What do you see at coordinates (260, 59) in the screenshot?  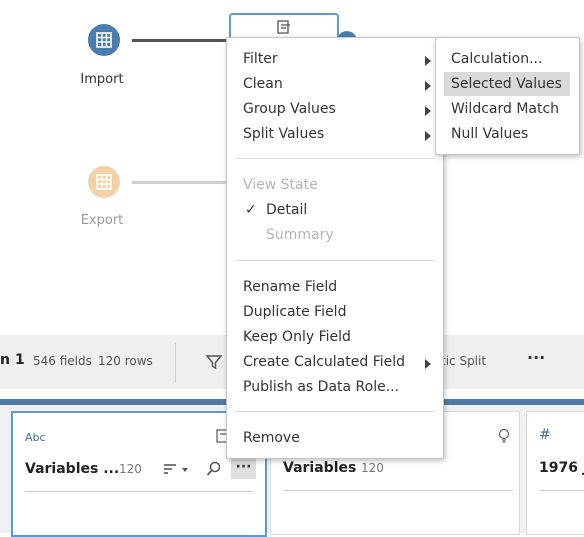 I see `menu-item-filter: Filter` at bounding box center [260, 59].